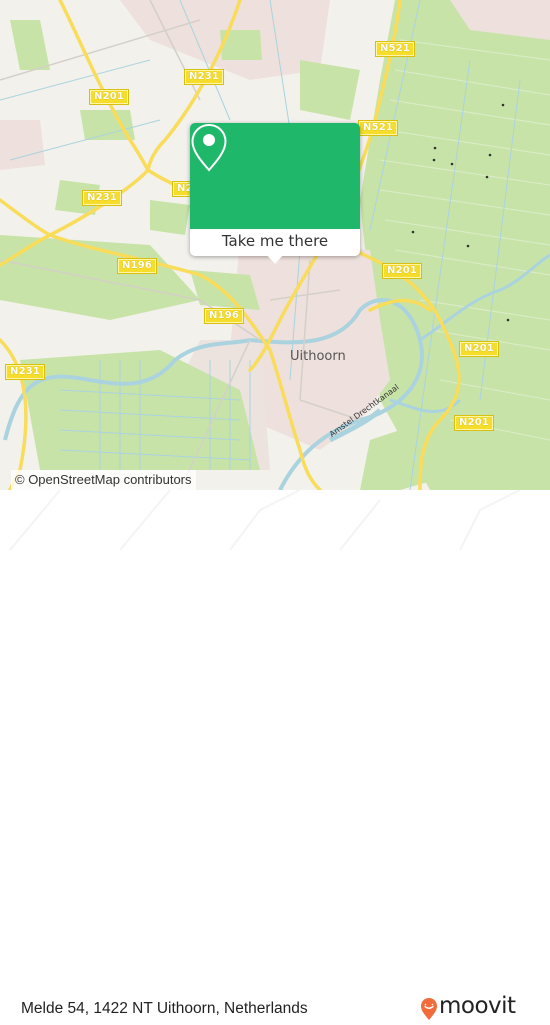 The width and height of the screenshot is (550, 1025). Describe the element at coordinates (318, 356) in the screenshot. I see `place-label-uithoorn: Uithoorn` at that location.